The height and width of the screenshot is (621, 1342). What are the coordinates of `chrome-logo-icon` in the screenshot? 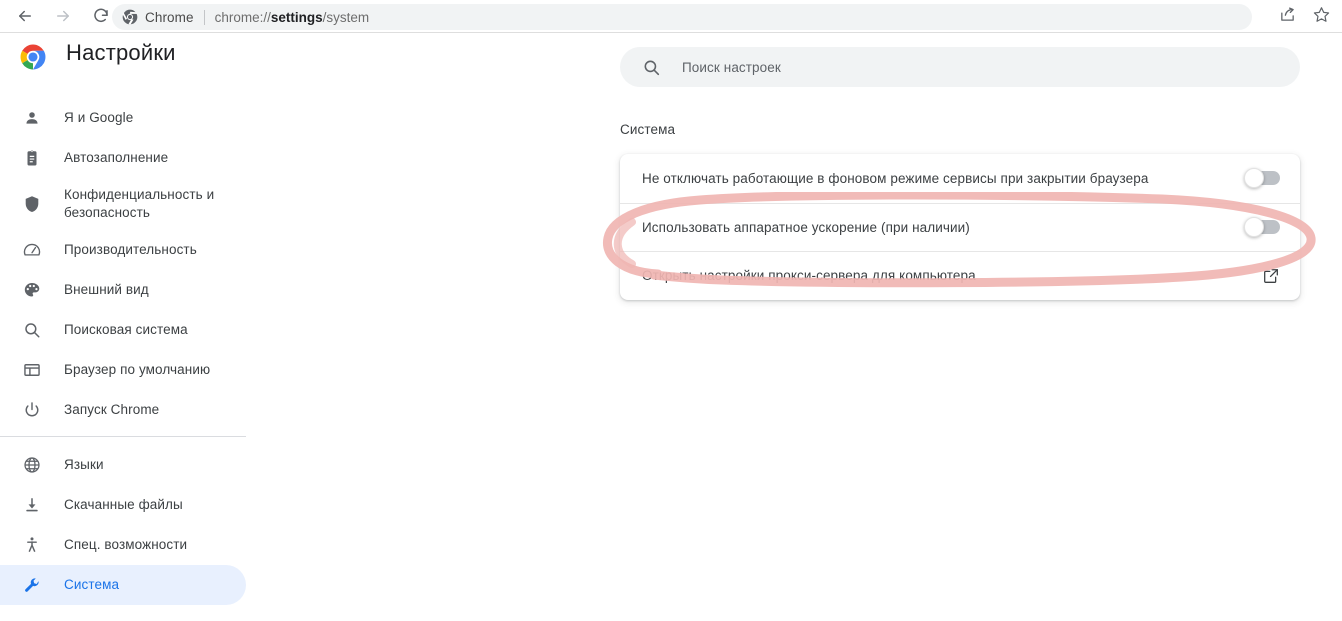 It's located at (33, 57).